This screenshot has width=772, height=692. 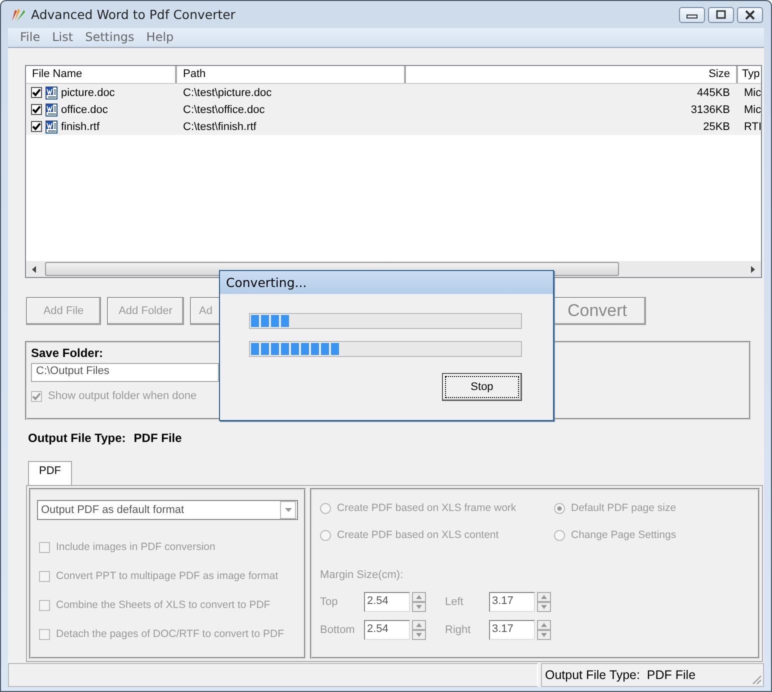 I want to click on table-cell-text: C:\test\picture.doc, so click(x=227, y=92).